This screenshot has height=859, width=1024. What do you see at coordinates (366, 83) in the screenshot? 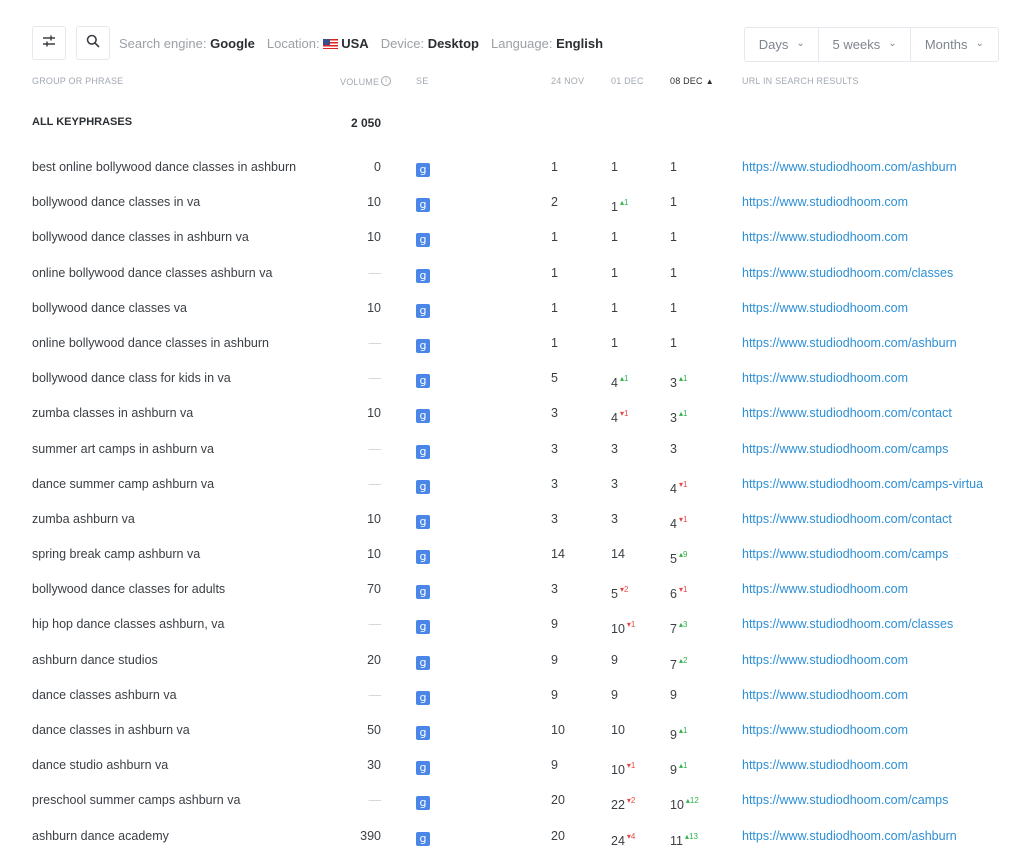
I see `col-header-volume: VOLUME i` at bounding box center [366, 83].